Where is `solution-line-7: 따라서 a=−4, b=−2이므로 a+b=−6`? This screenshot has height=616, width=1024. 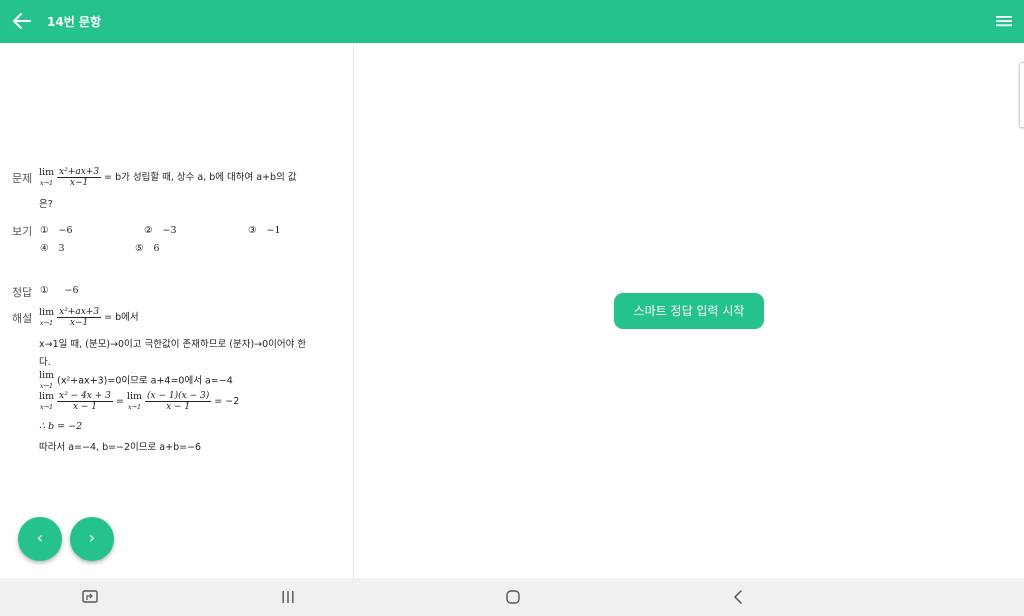 solution-line-7: 따라서 a=−4, b=−2이므로 a+b=−6 is located at coordinates (120, 447).